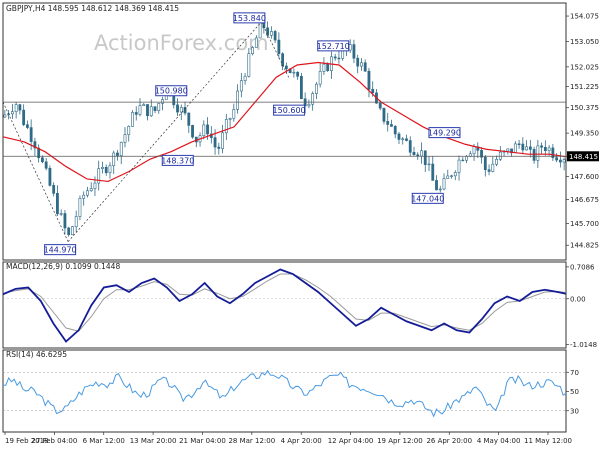  Describe the element at coordinates (202, 441) in the screenshot. I see `x-tick-label: 21 Mar 04:00` at that location.